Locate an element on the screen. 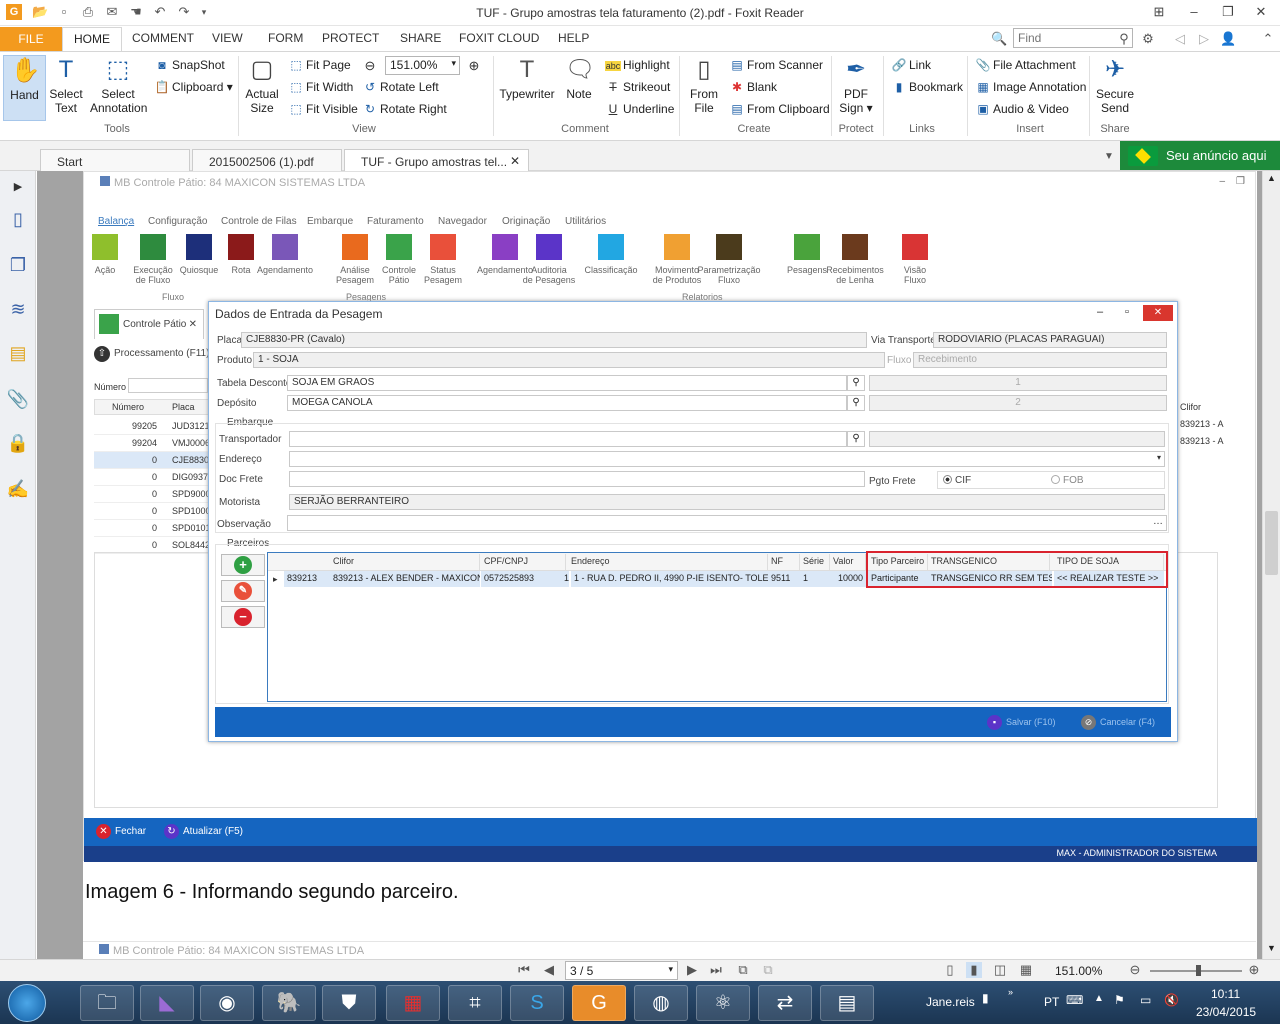  collapse-ribbon-icon: ⌃ is located at coordinates (1268, 39).